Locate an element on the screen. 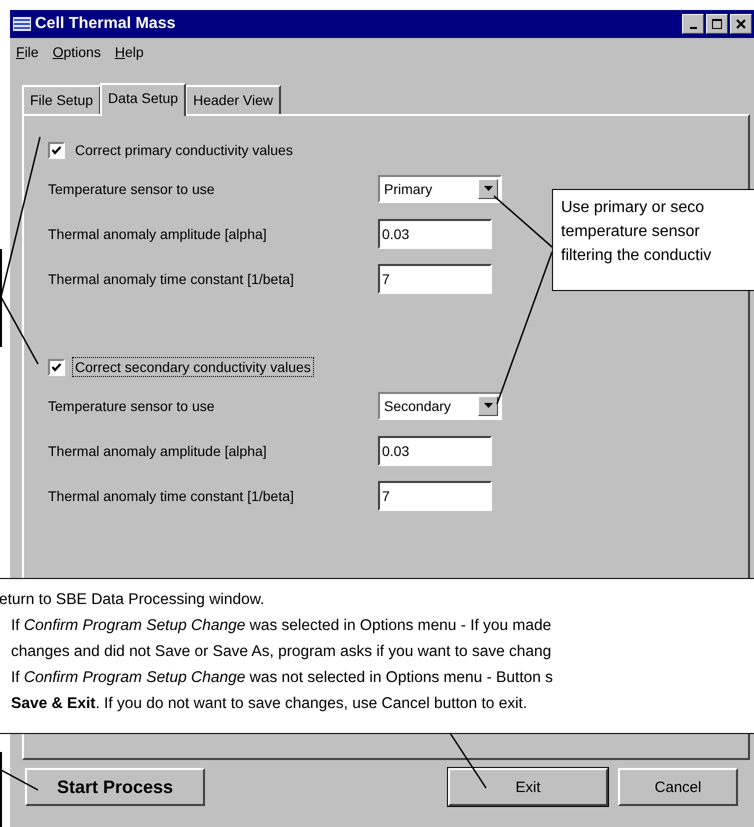 The height and width of the screenshot is (827, 754). maximize-button is located at coordinates (717, 24).